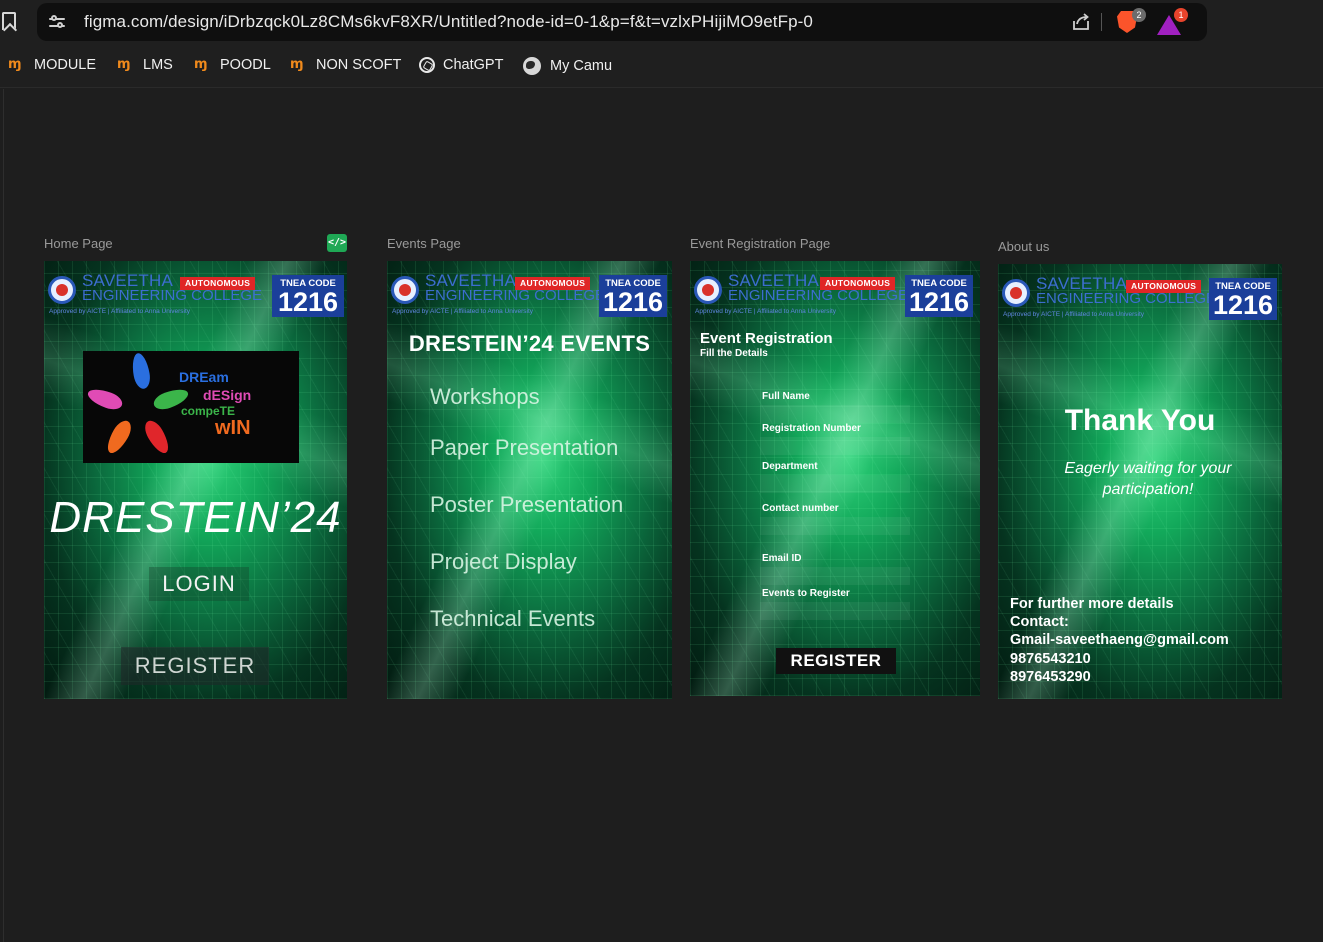 The width and height of the screenshot is (1323, 942). I want to click on contact-line: Contact:, so click(1039, 622).